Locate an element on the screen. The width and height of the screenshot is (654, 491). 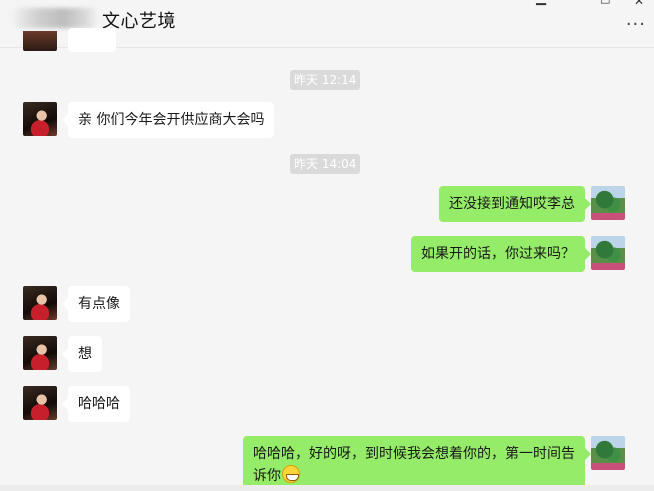
message-bubble-incoming: 想 is located at coordinates (82, 354).